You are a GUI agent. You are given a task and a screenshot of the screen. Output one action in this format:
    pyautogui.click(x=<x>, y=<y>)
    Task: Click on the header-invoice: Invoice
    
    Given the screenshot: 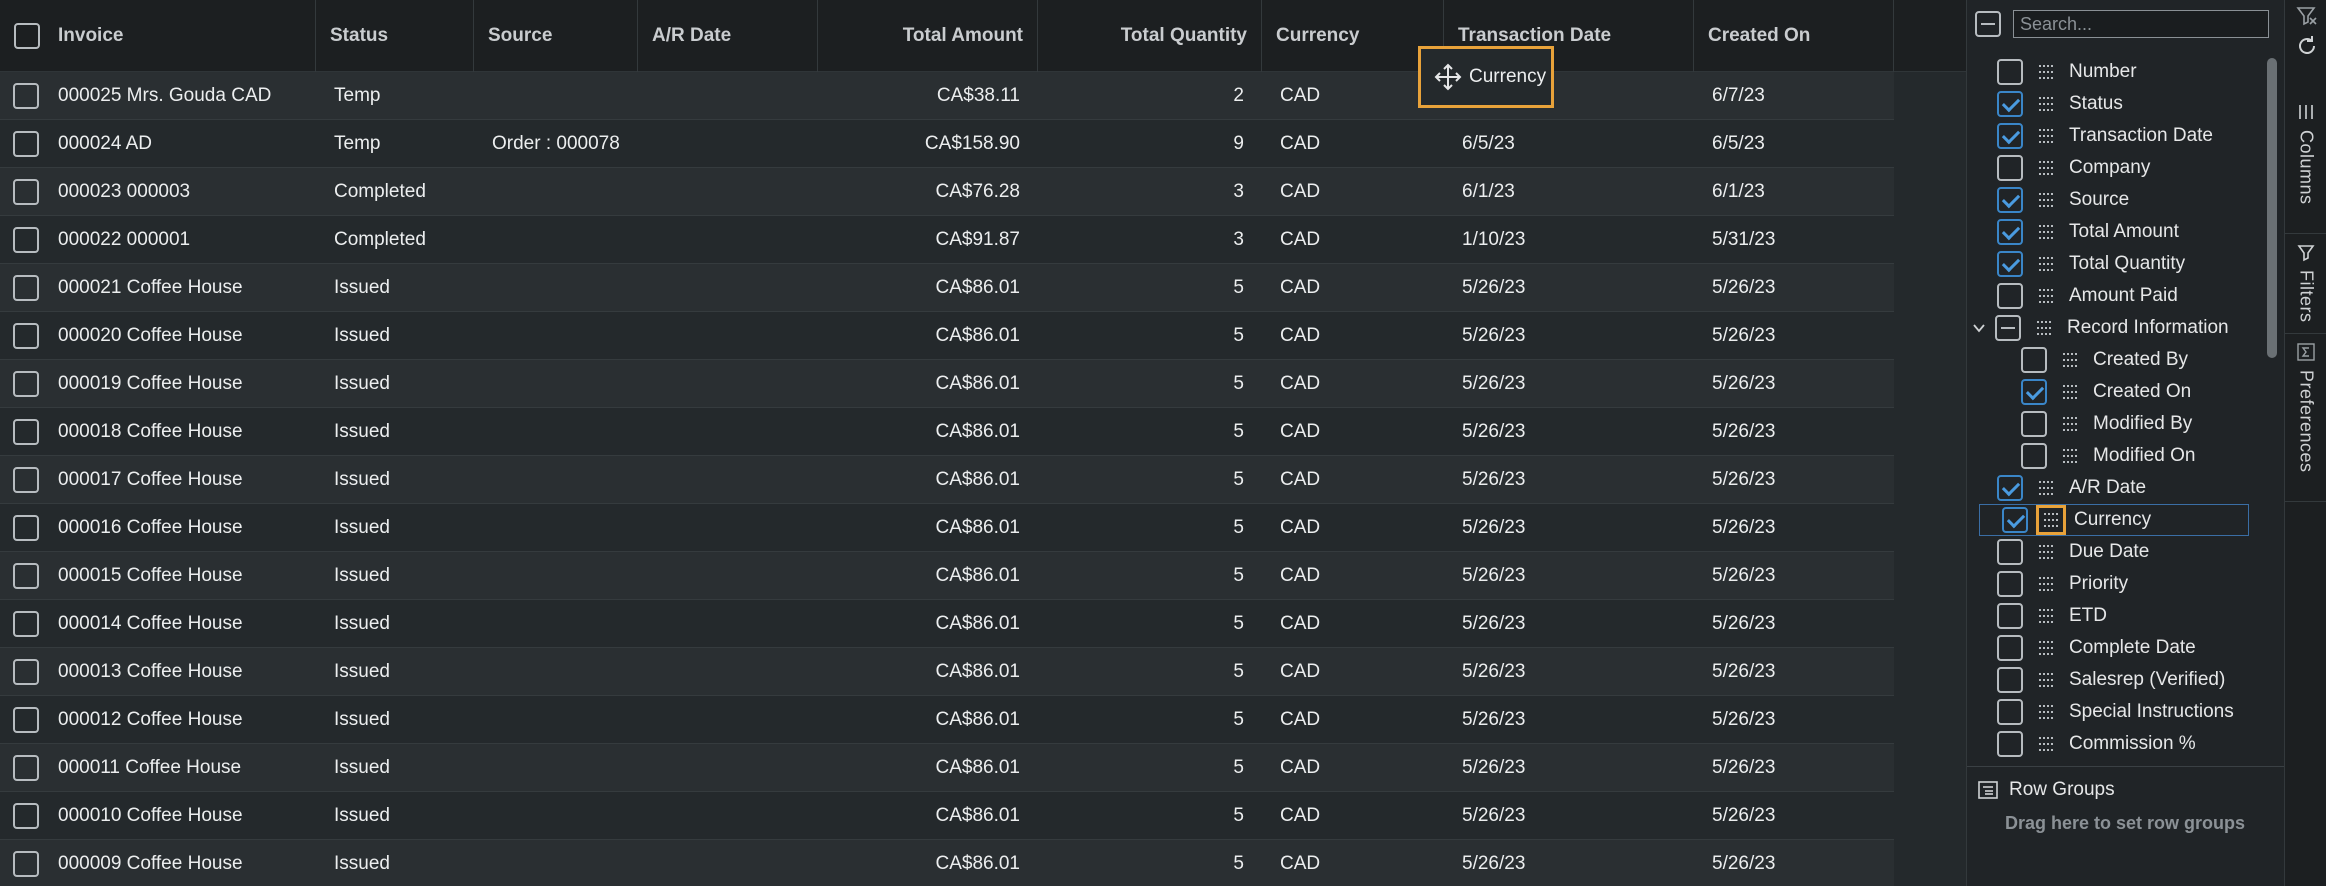 What is the action you would take?
    pyautogui.click(x=158, y=36)
    